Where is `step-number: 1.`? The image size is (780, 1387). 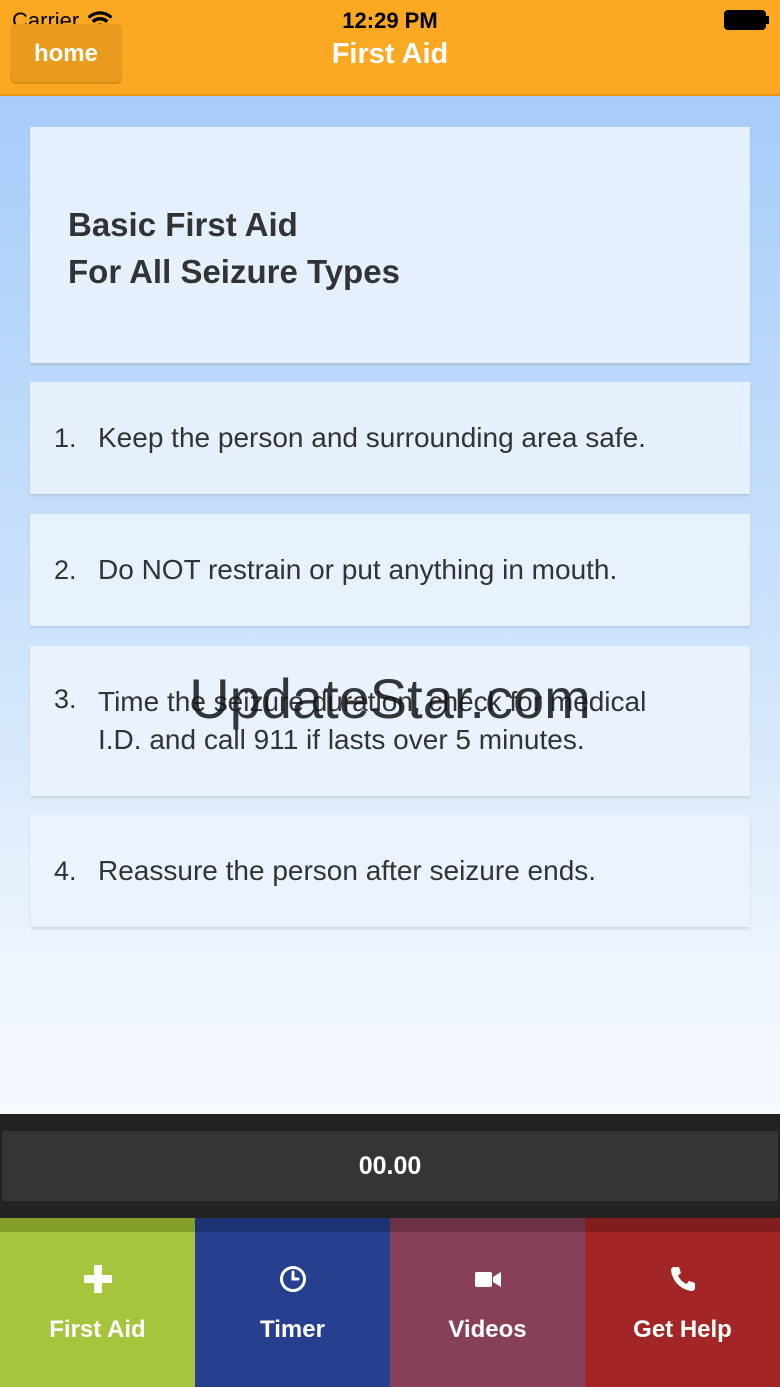 step-number: 1. is located at coordinates (65, 437).